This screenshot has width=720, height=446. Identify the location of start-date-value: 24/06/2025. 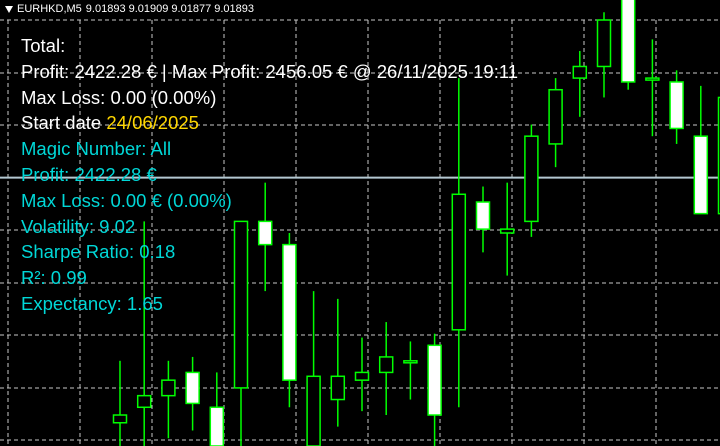
(152, 123).